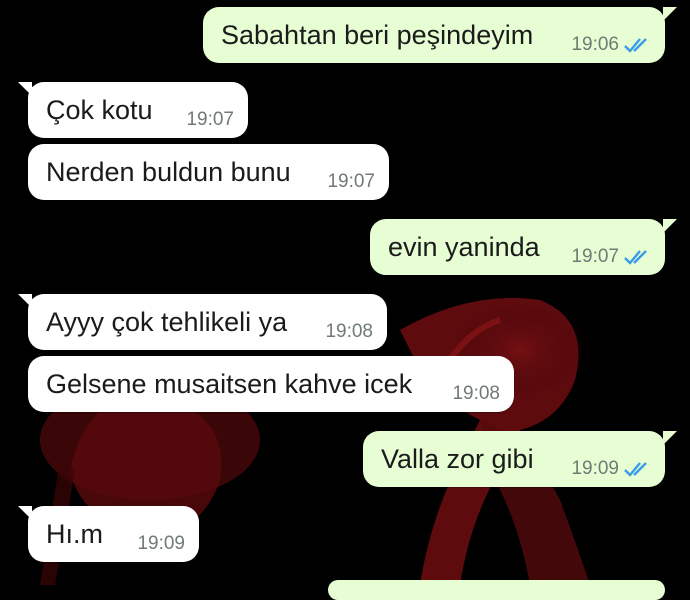 Image resolution: width=690 pixels, height=600 pixels. I want to click on message-bubble-incoming: Hı.m 19:09, so click(113, 534).